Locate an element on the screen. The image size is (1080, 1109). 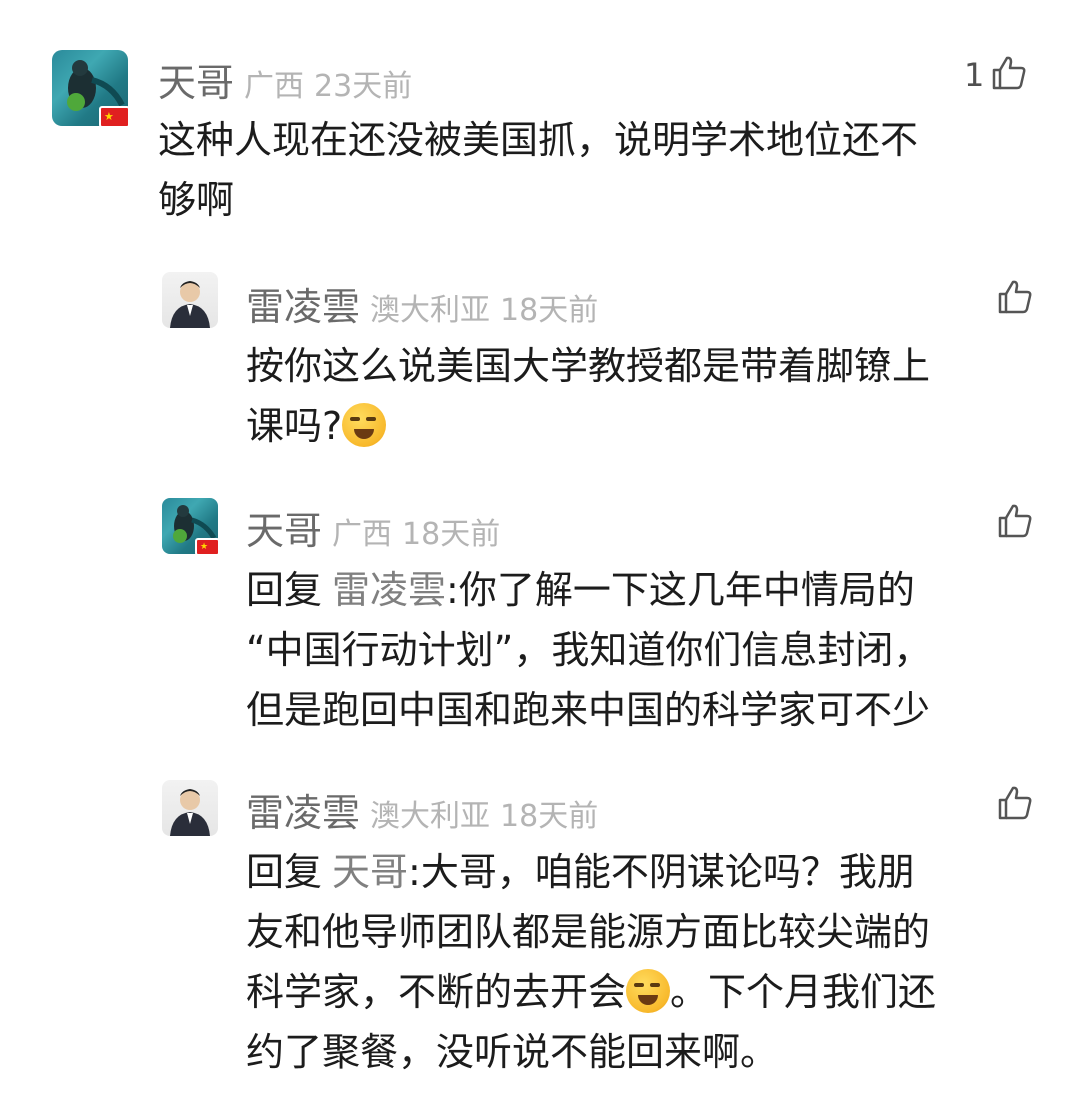
comment-line: 按你这么说美国大学教授都是带着脚镣上 is located at coordinates (588, 366).